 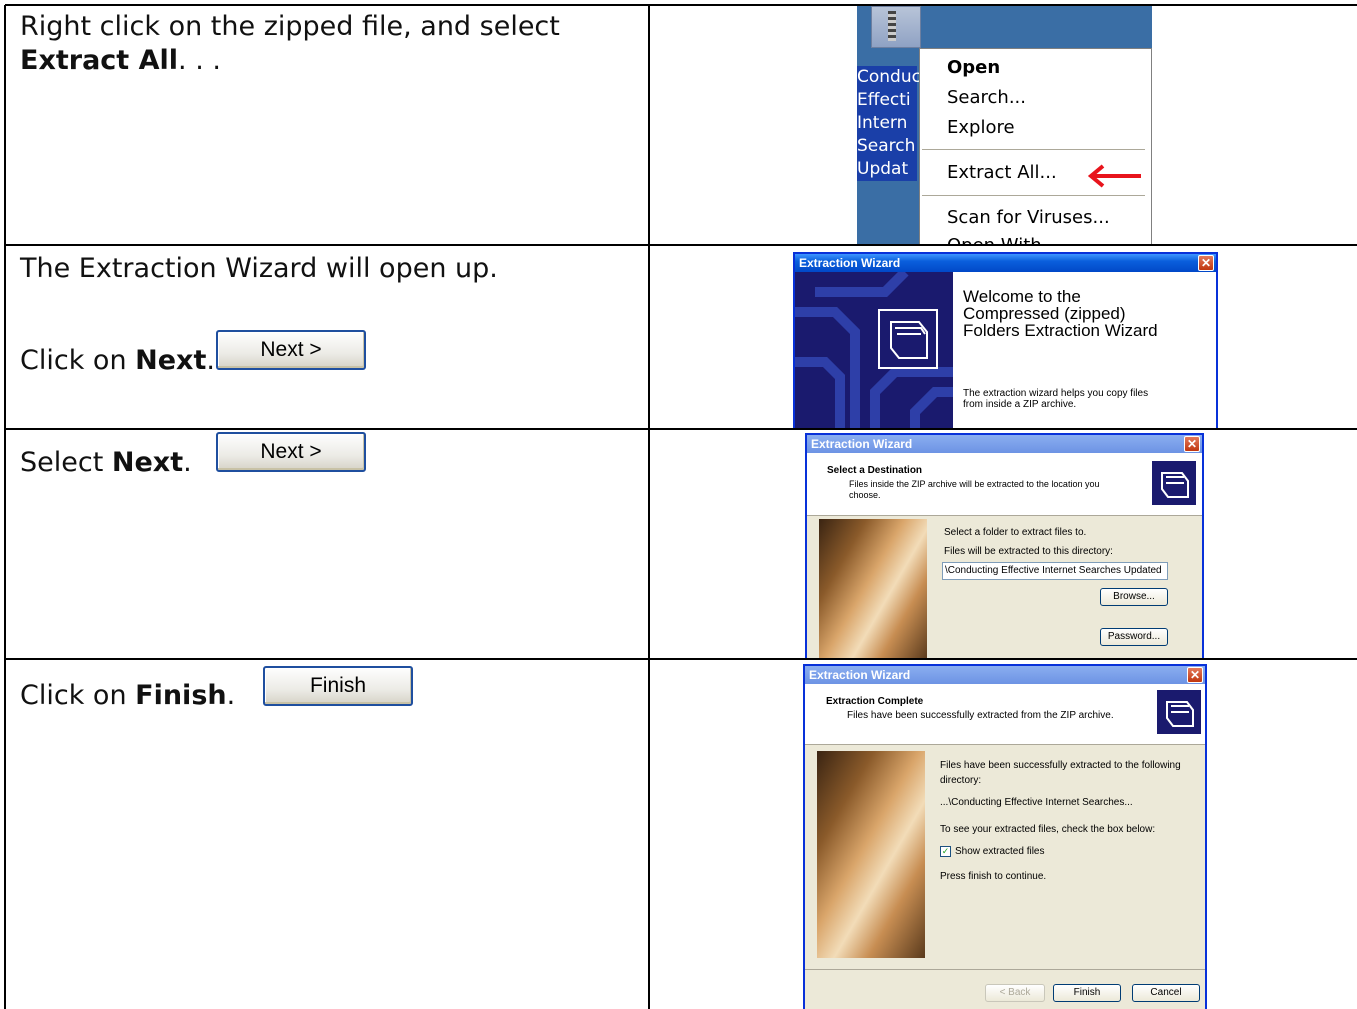 I want to click on select-folder-label: Select a folder to extract files to., so click(x=1015, y=532).